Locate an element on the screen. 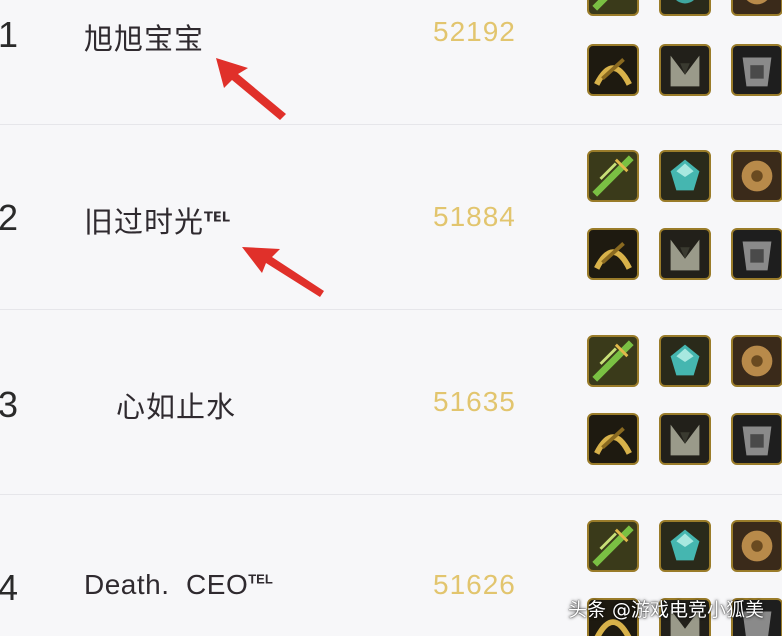  watermark: 头条 @游戏电竞小狐美 is located at coordinates (665, 610).